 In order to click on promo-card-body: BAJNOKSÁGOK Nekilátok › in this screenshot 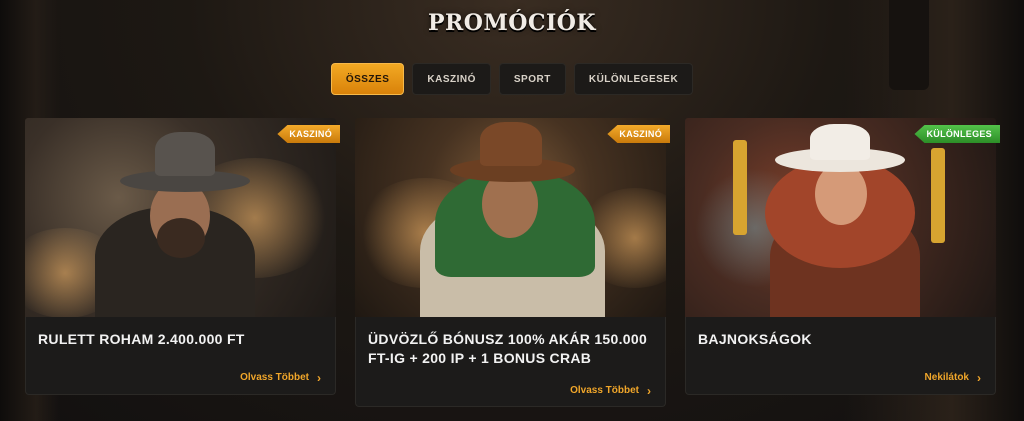, I will do `click(840, 356)`.